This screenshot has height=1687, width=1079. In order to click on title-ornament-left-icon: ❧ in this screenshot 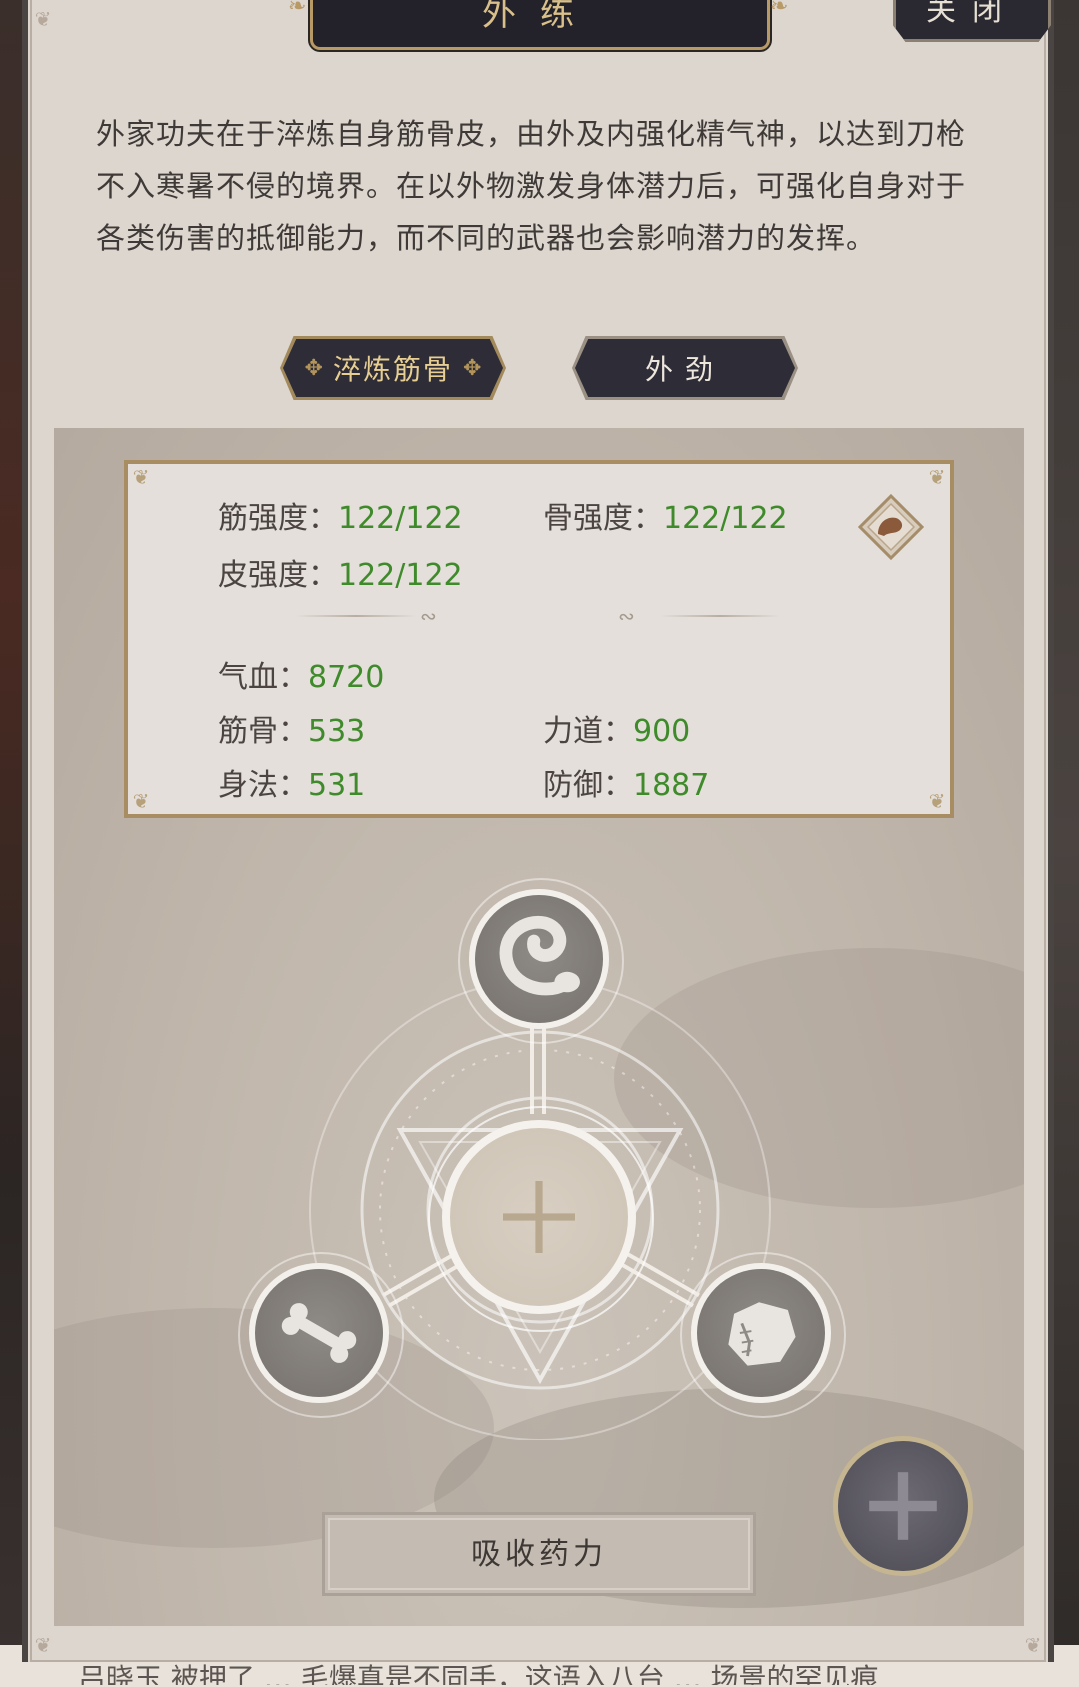, I will do `click(297, 9)`.